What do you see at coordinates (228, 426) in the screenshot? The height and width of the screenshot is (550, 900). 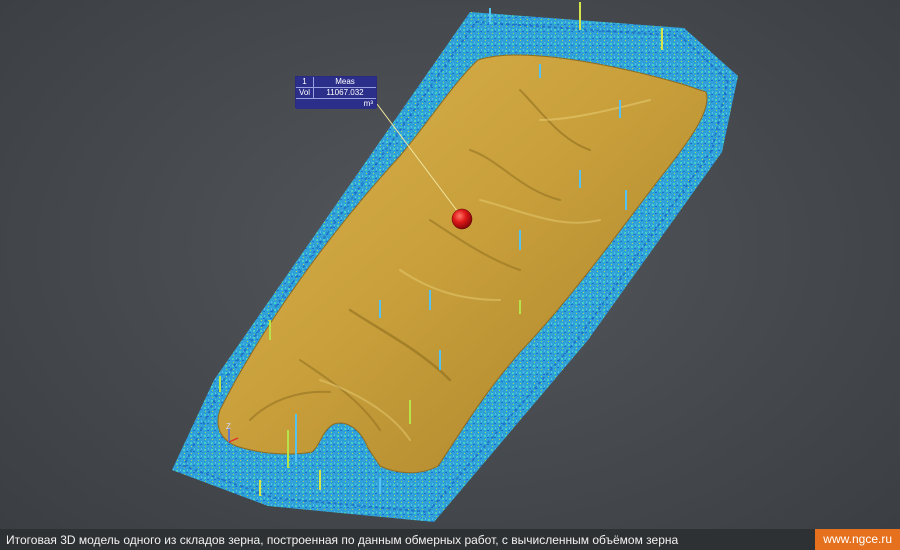 I see `axis-z-label: Z` at bounding box center [228, 426].